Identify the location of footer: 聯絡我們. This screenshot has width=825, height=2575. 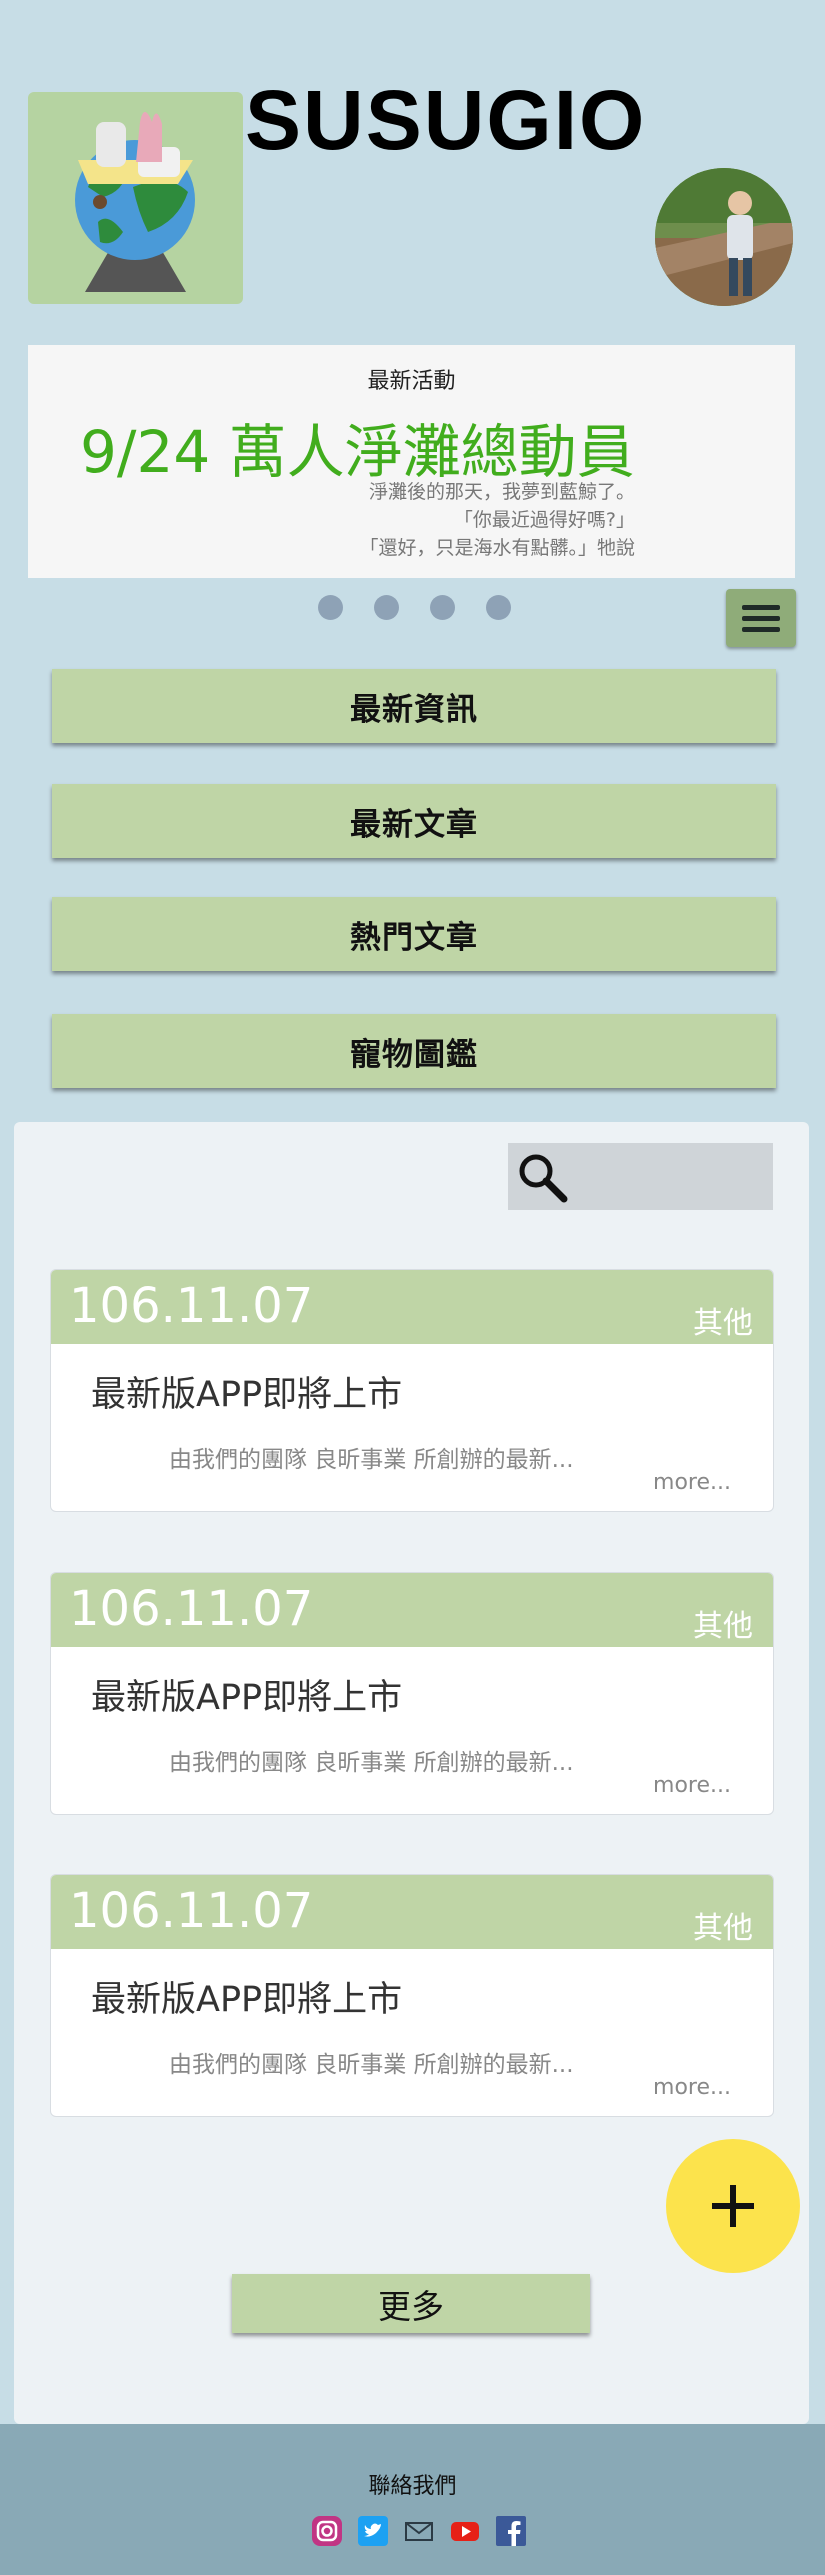
(412, 2499).